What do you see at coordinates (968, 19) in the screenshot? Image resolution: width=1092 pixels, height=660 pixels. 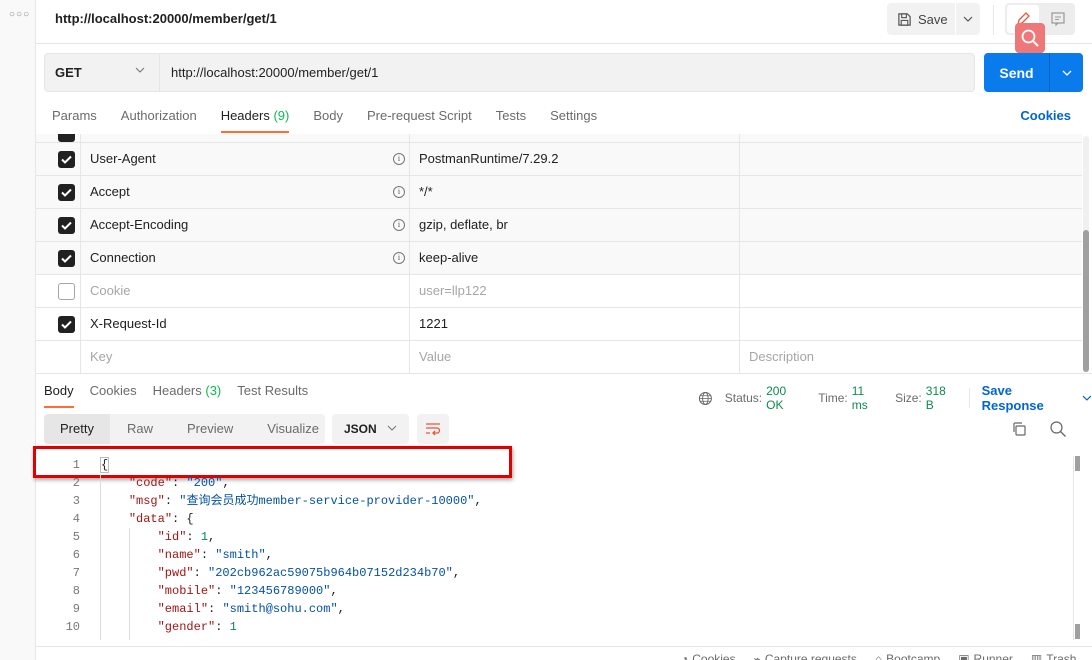 I see `save-dropdown-button` at bounding box center [968, 19].